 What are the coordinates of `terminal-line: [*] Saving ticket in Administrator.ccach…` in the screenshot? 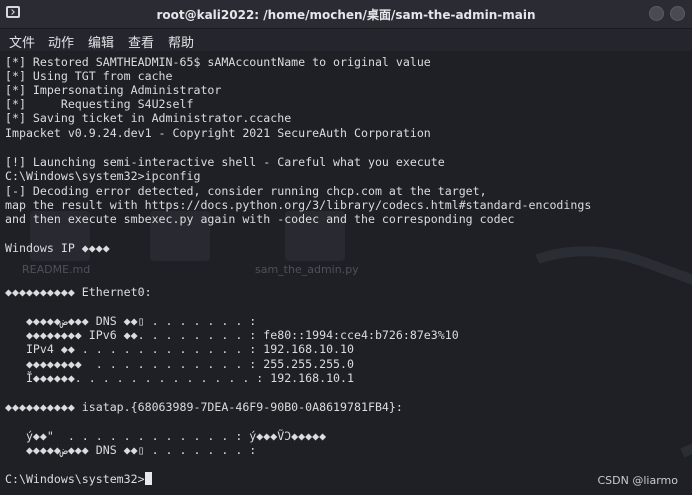 It's located at (148, 118).